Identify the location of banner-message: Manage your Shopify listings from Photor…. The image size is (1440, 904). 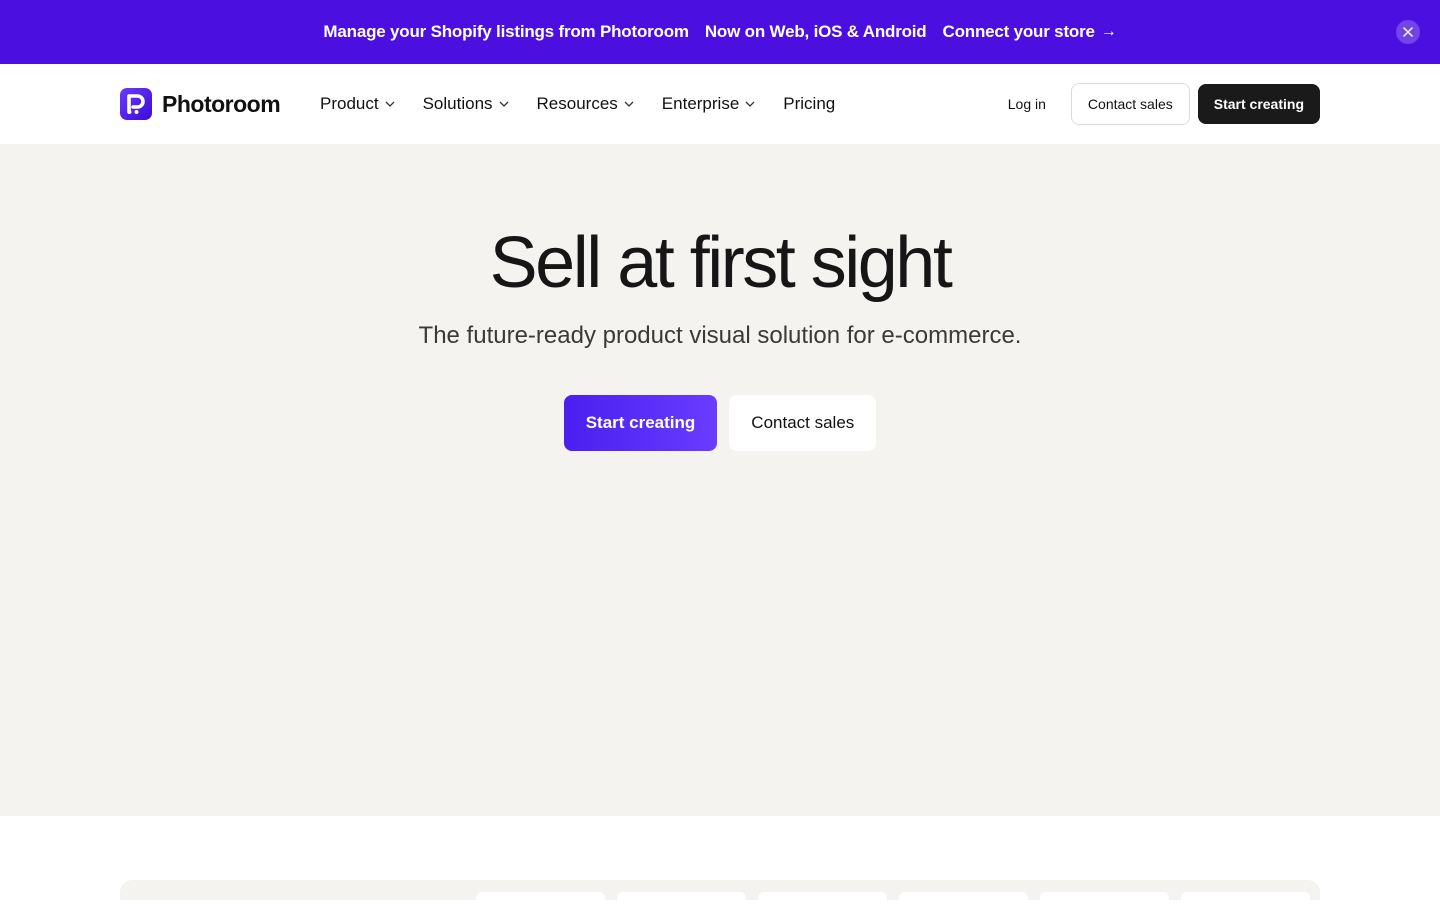
(506, 31).